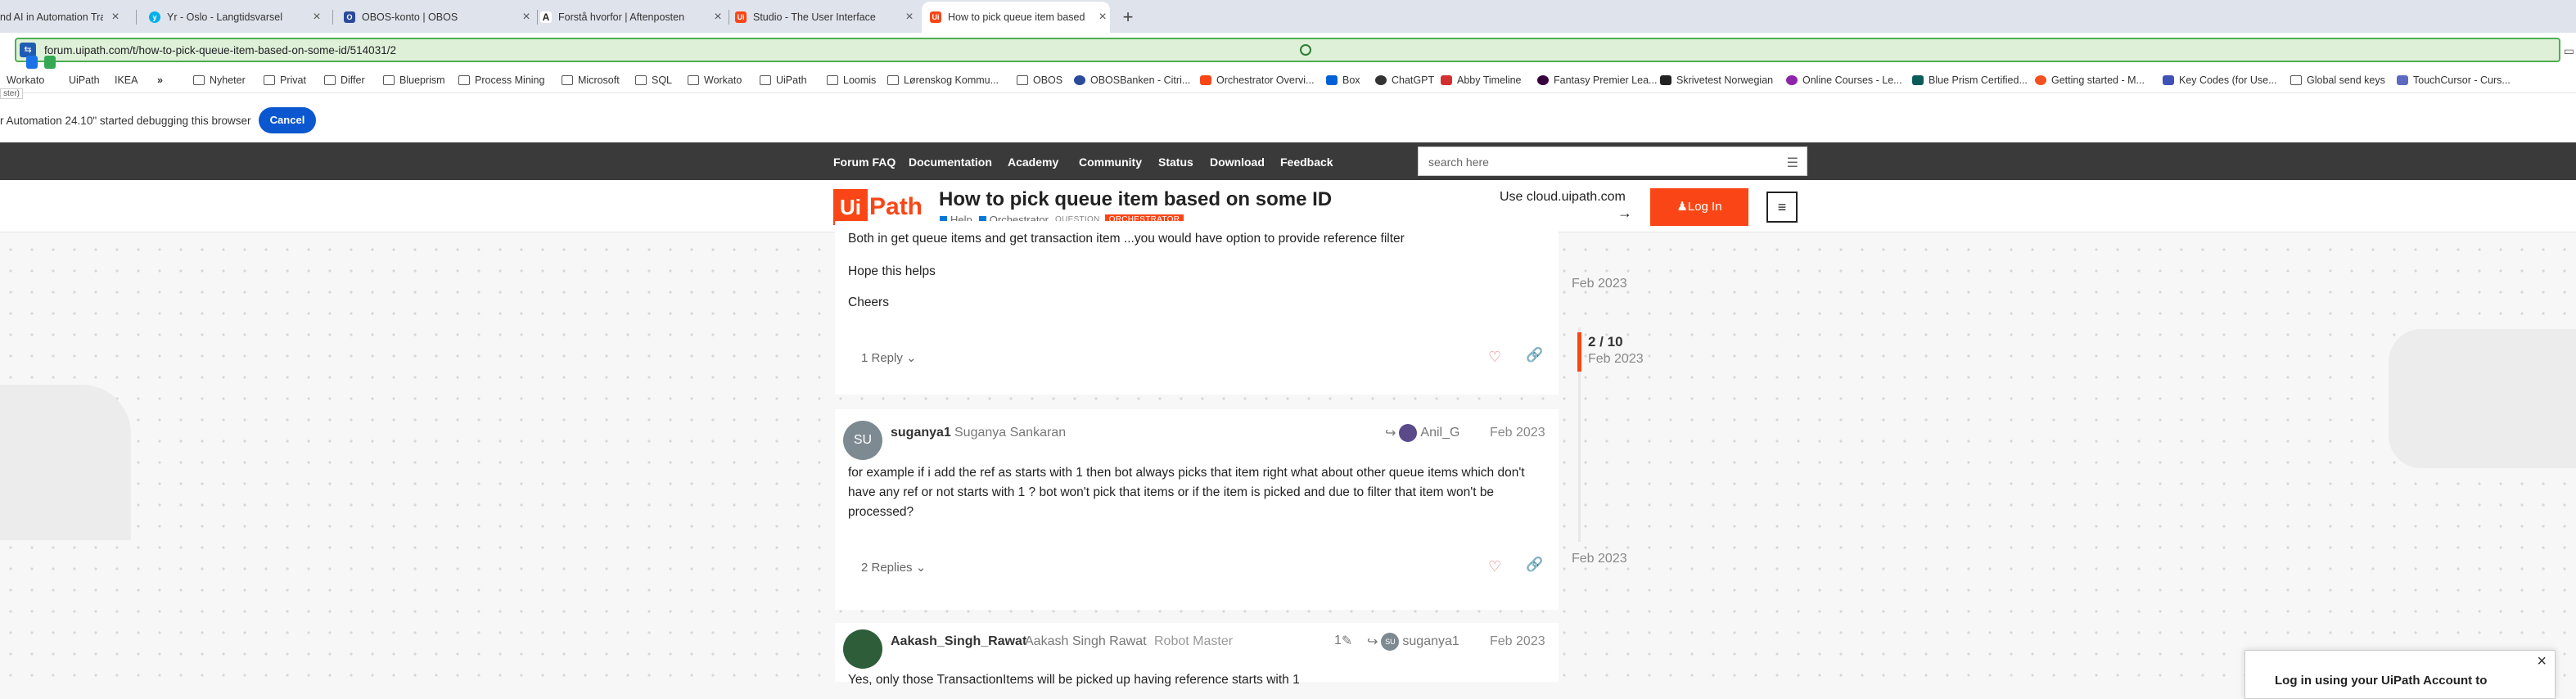 The width and height of the screenshot is (2576, 699). I want to click on nav-academy: Academy, so click(1033, 162).